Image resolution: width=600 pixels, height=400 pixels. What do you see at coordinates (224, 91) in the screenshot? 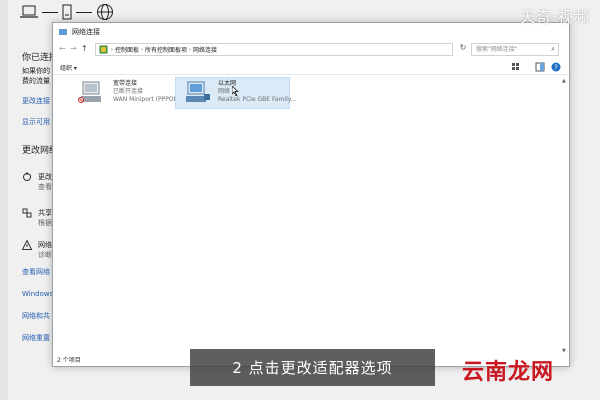
I see `connection-status: 网络` at bounding box center [224, 91].